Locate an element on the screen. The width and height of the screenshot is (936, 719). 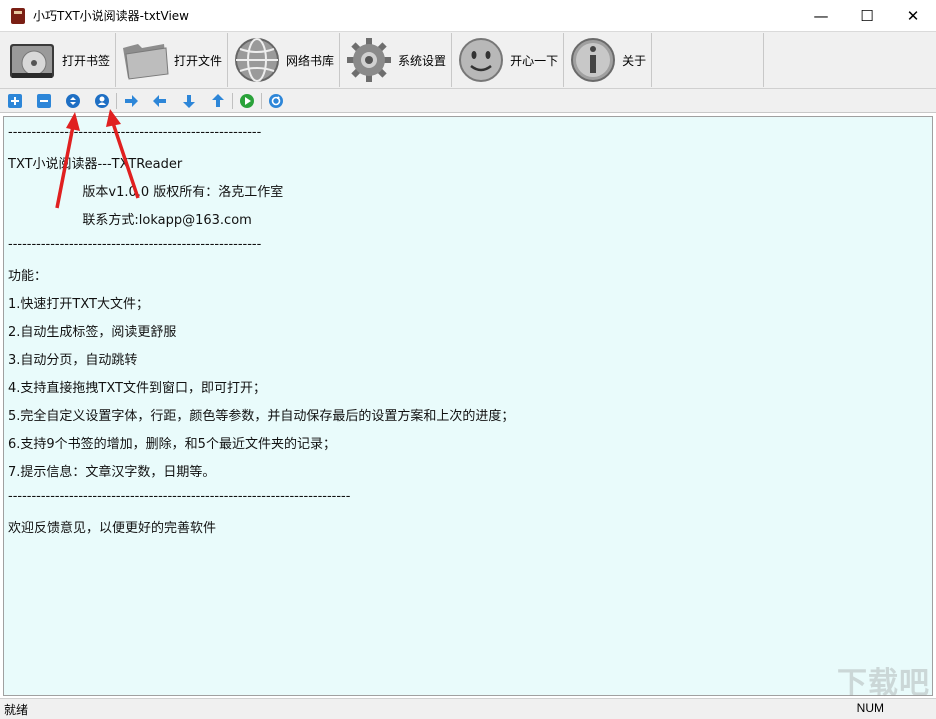
text-line: 欢迎反馈意见，以便更好的完善软件 is located at coordinates (112, 528).